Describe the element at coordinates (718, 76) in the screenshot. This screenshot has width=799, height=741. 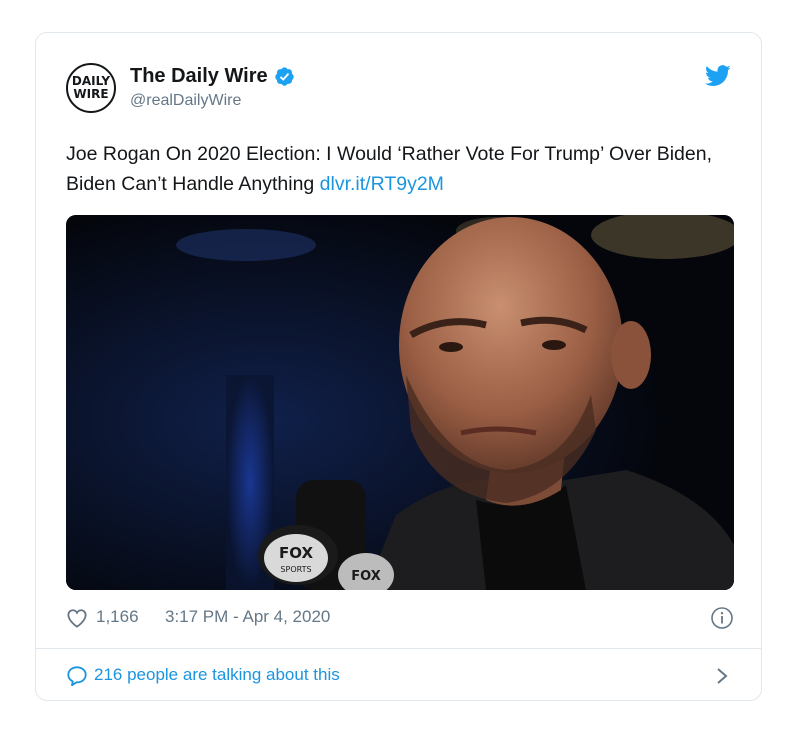
I see `twitter-bird-icon` at that location.